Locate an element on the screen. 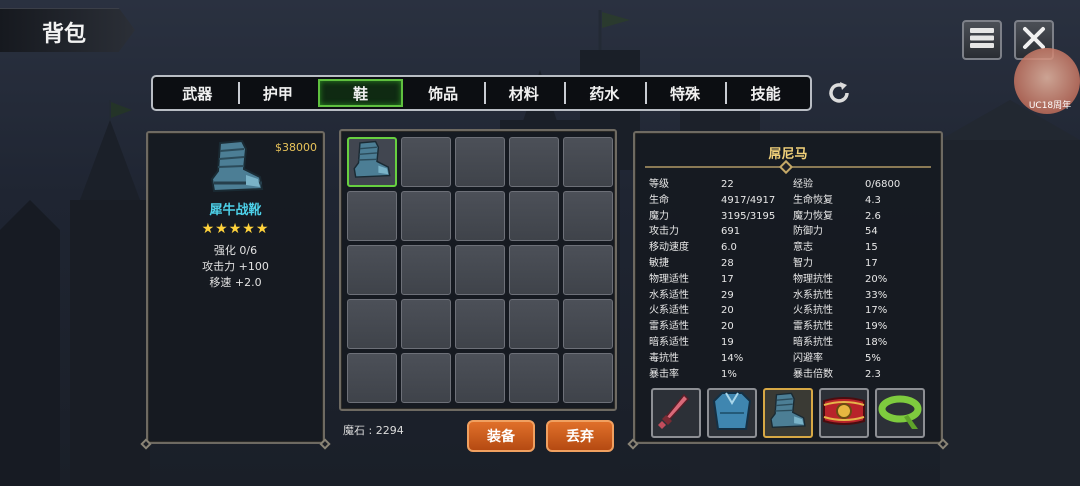 This screenshot has height=486, width=1080. item-price: $38000 is located at coordinates (296, 147).